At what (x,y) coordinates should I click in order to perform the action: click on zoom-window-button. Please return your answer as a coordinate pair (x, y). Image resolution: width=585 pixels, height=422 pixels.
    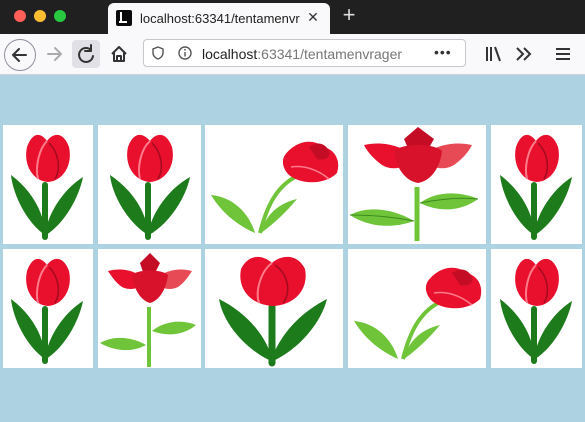
    Looking at the image, I should click on (60, 16).